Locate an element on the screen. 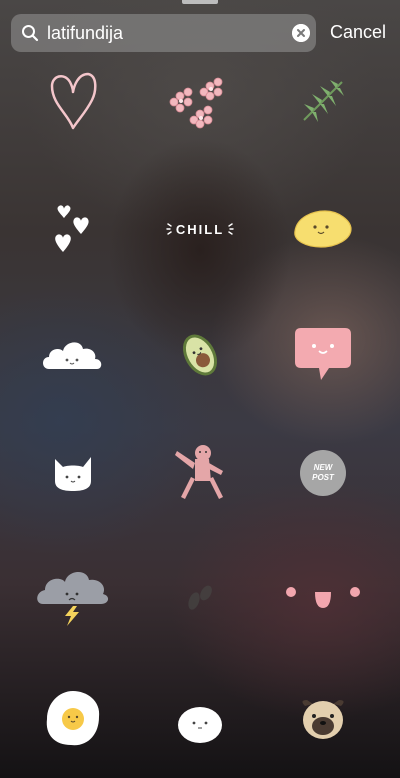  white-blob-icon is located at coordinates (200, 725).